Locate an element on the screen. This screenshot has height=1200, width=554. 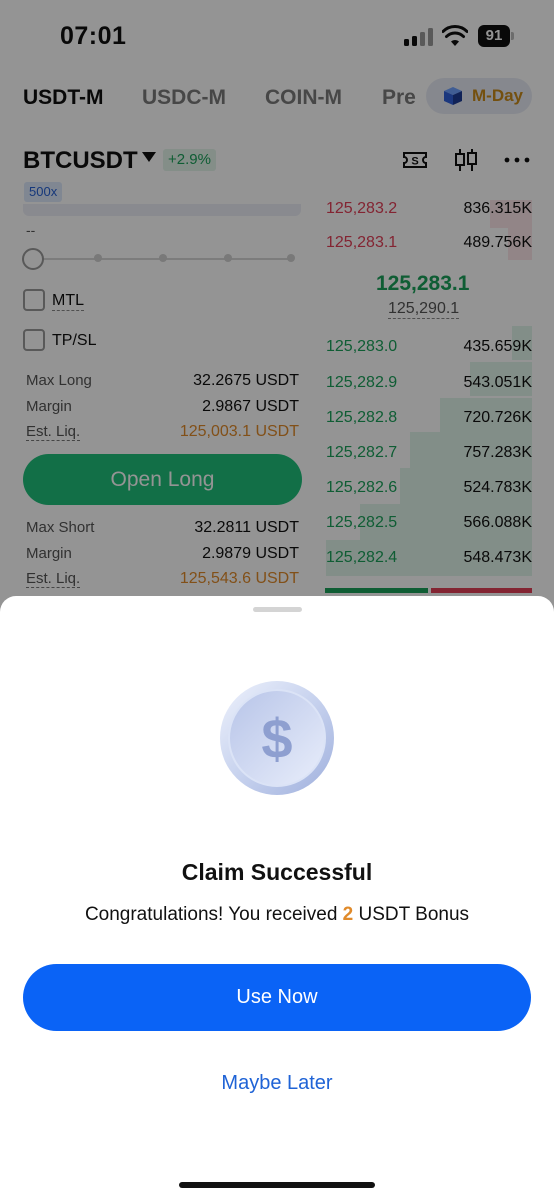
dollar-coin-icon: $ is located at coordinates (277, 738).